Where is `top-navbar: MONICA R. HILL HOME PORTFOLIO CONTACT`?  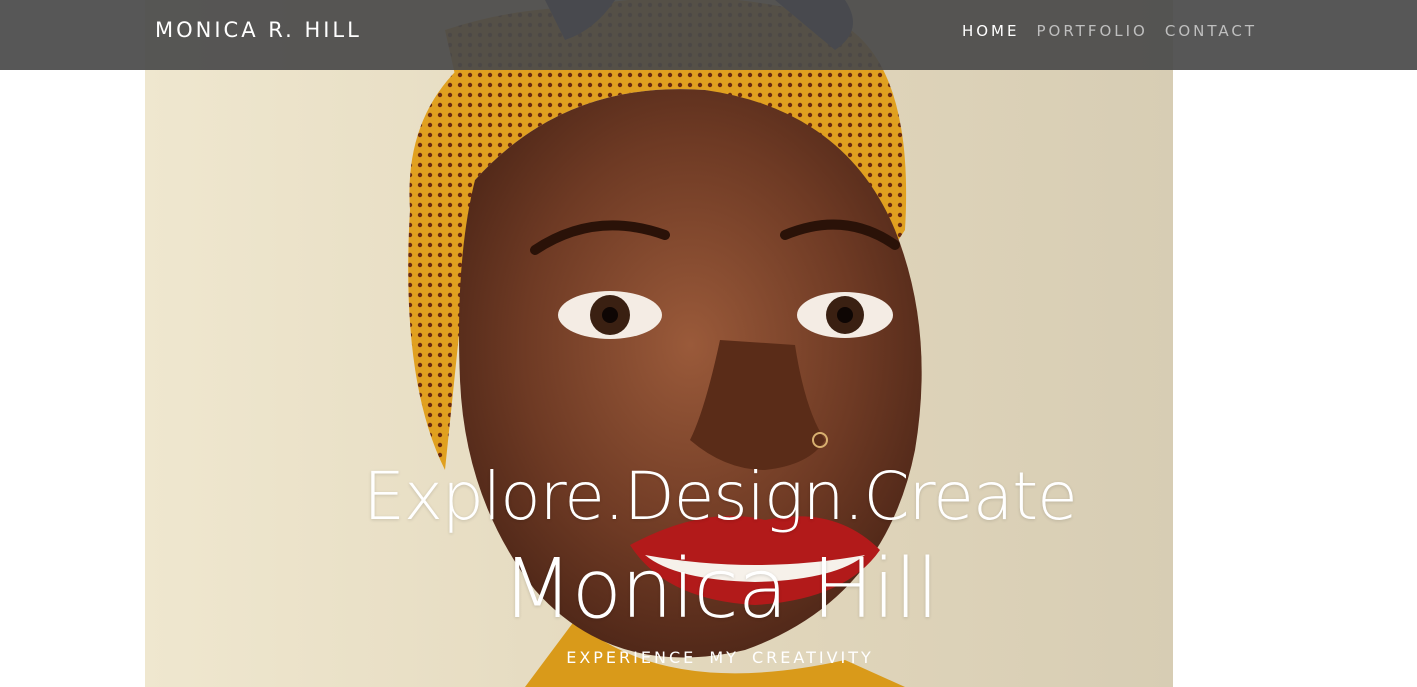 top-navbar: MONICA R. HILL HOME PORTFOLIO CONTACT is located at coordinates (708, 35).